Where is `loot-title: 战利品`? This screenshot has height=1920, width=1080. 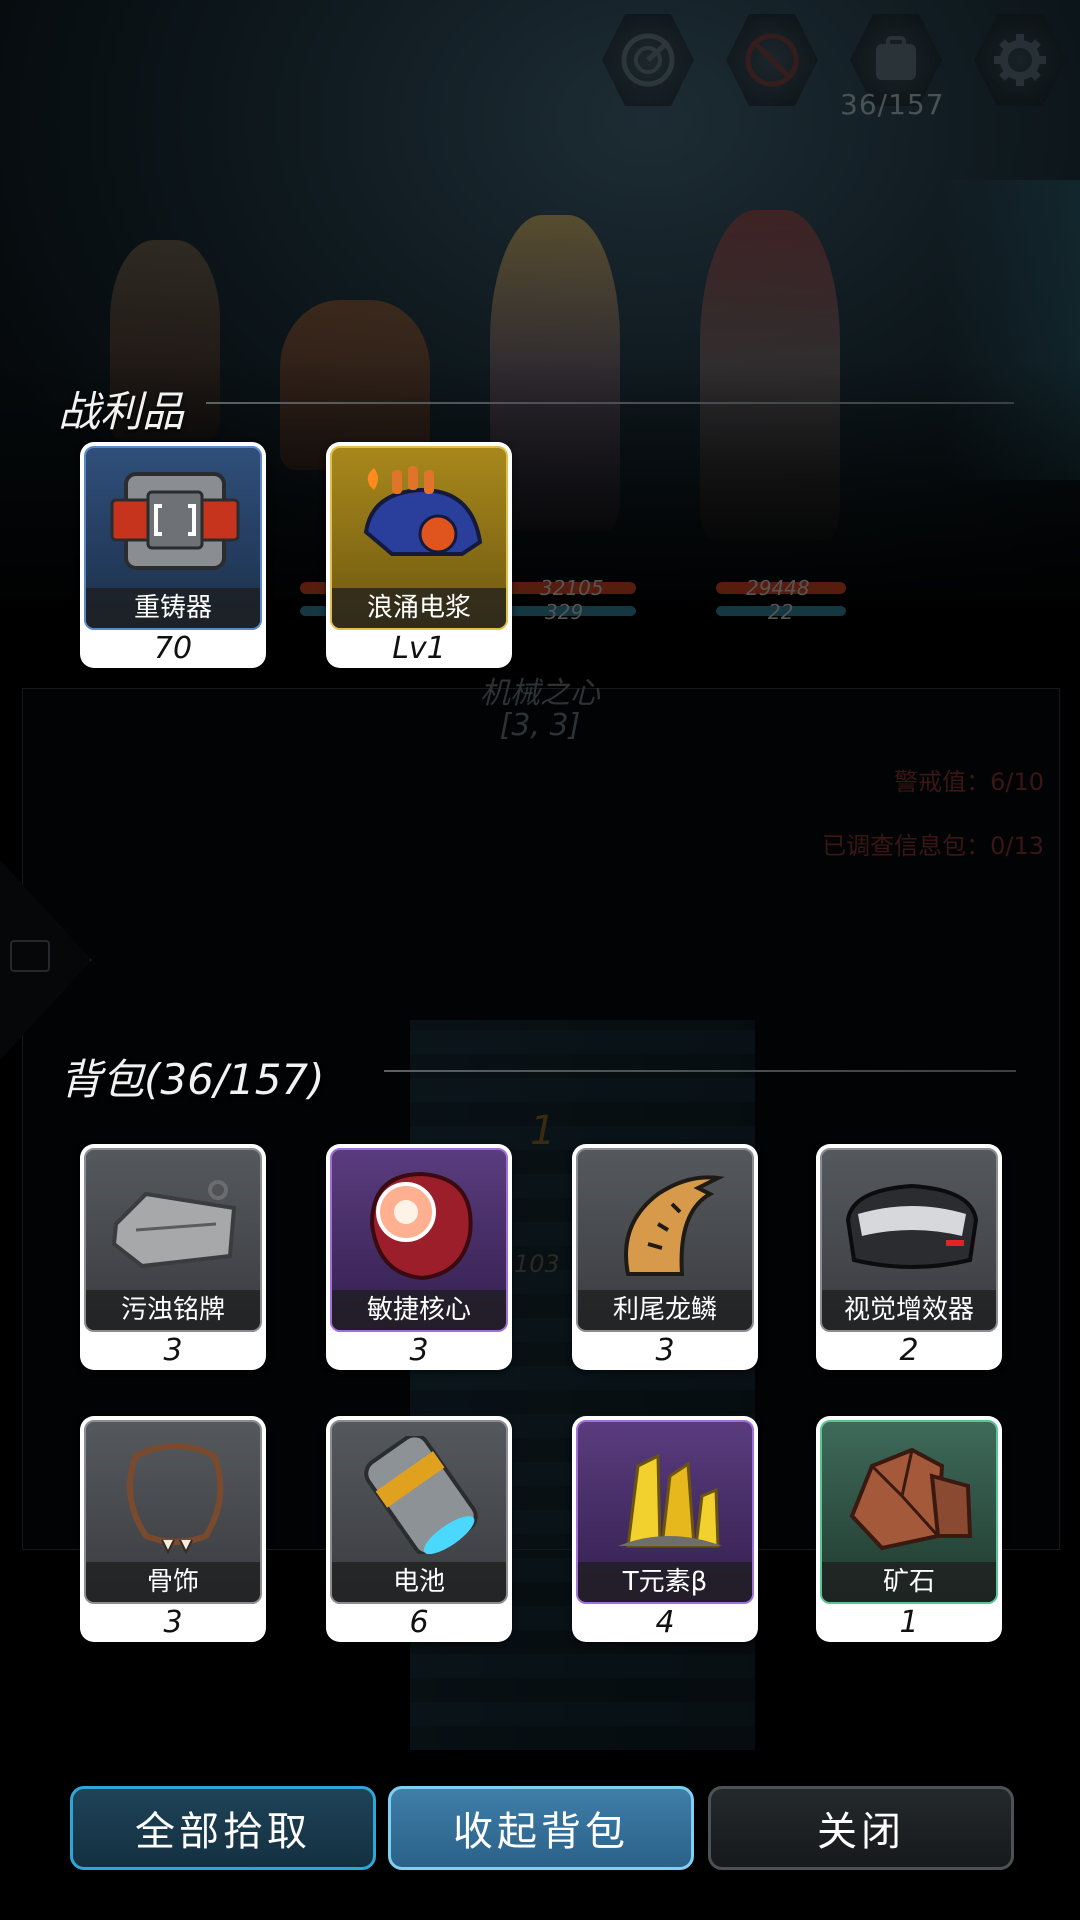
loot-title: 战利品 is located at coordinates (121, 411).